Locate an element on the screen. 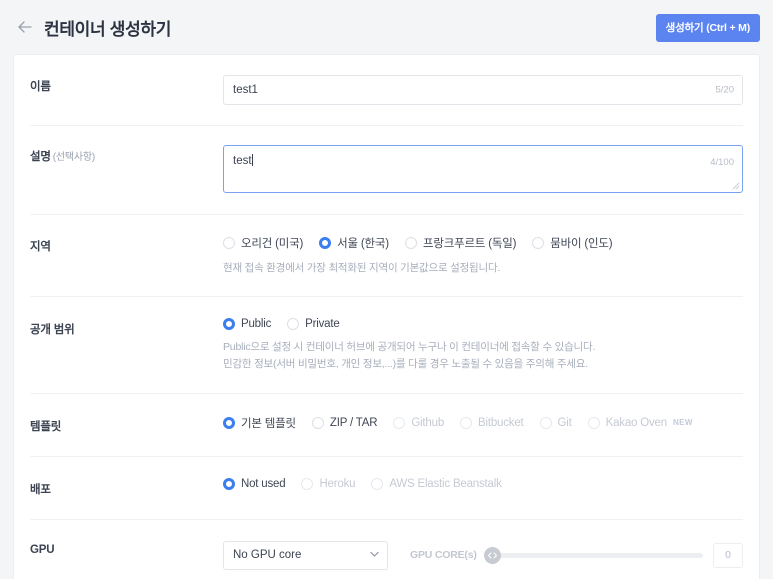  radio-template-3: Bitbucket is located at coordinates (492, 422).